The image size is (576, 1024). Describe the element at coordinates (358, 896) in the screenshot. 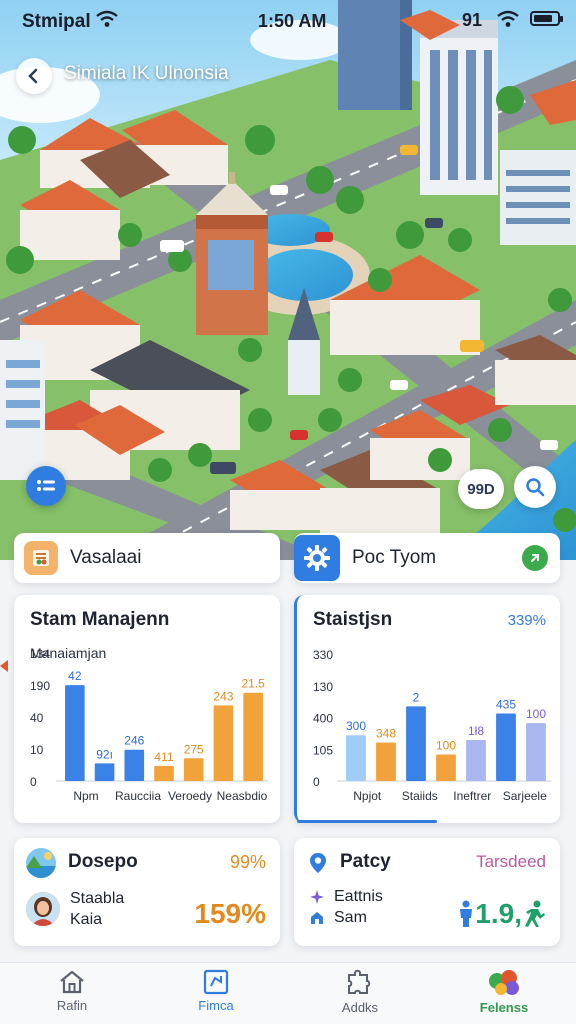

I see `stat-line-1: Eattnis` at that location.